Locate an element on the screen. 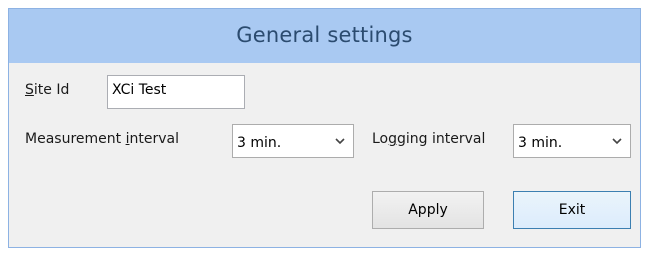 Image resolution: width=646 pixels, height=257 pixels. site-id-label: Site Id is located at coordinates (47, 90).